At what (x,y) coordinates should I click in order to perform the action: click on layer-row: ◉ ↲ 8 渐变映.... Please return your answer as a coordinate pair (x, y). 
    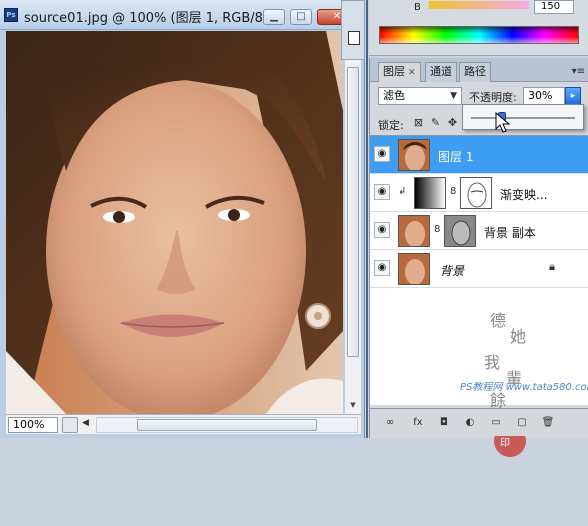
    Looking at the image, I should click on (479, 193).